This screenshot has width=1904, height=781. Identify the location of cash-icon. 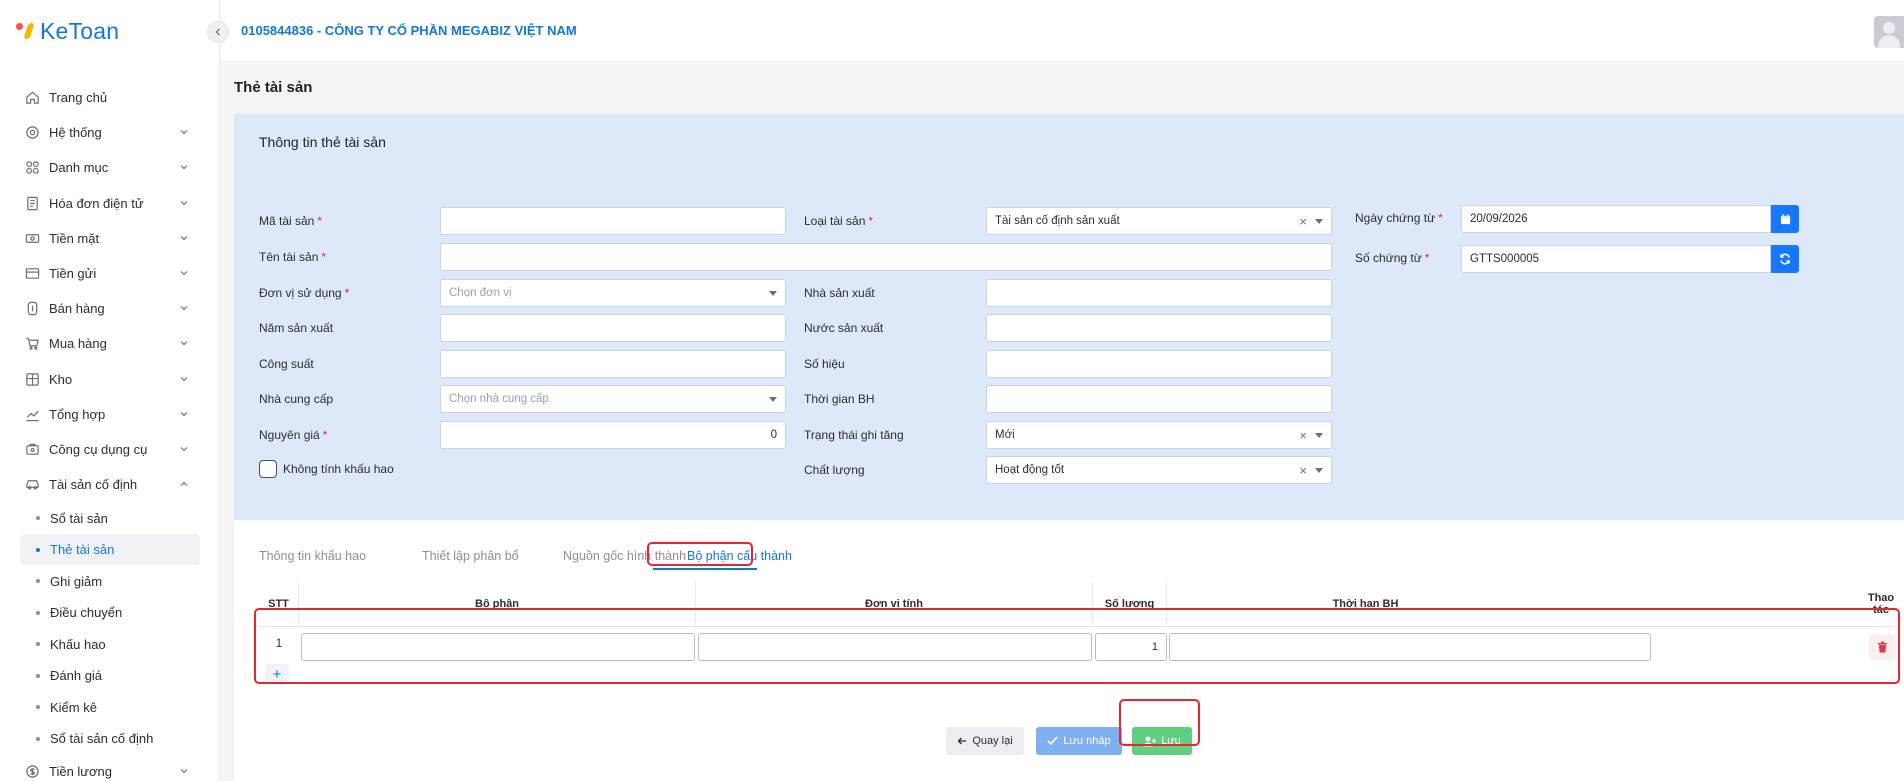
(32, 238).